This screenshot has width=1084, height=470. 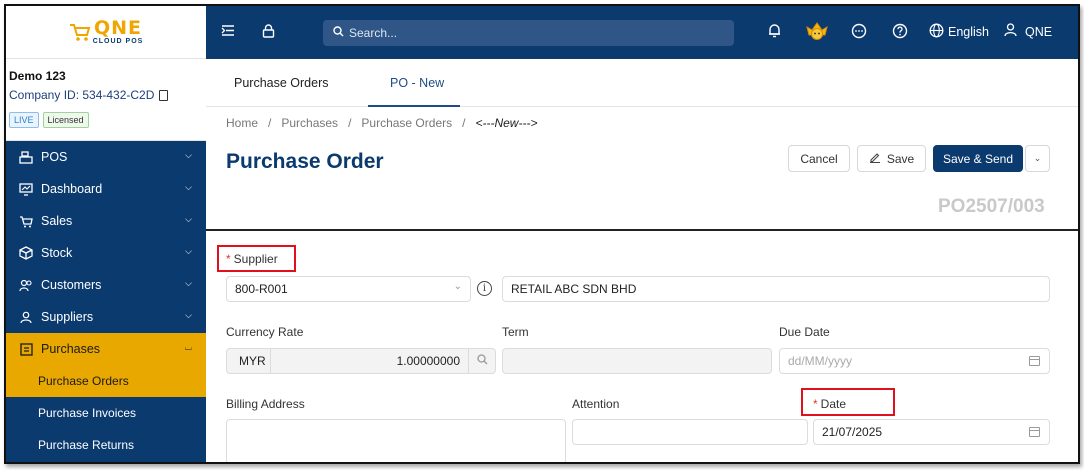 What do you see at coordinates (852, 432) in the screenshot?
I see `date-value: 21/07/2025` at bounding box center [852, 432].